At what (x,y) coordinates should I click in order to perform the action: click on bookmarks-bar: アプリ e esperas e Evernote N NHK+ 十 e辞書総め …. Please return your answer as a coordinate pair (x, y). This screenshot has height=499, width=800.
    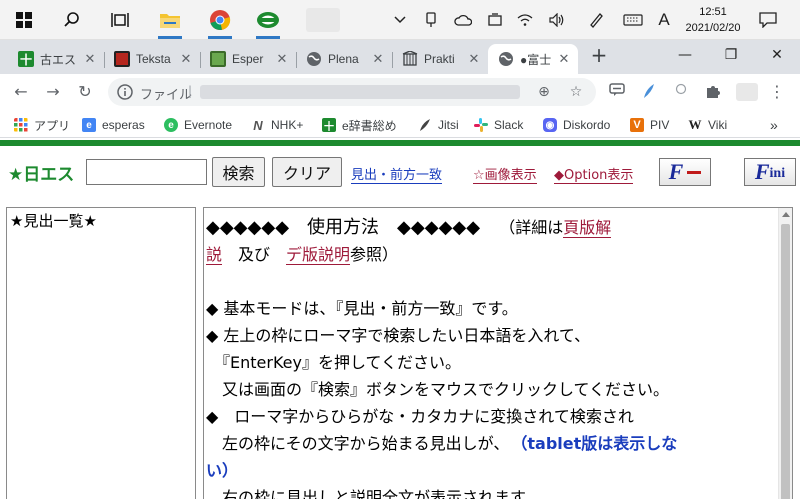
    Looking at the image, I should click on (400, 124).